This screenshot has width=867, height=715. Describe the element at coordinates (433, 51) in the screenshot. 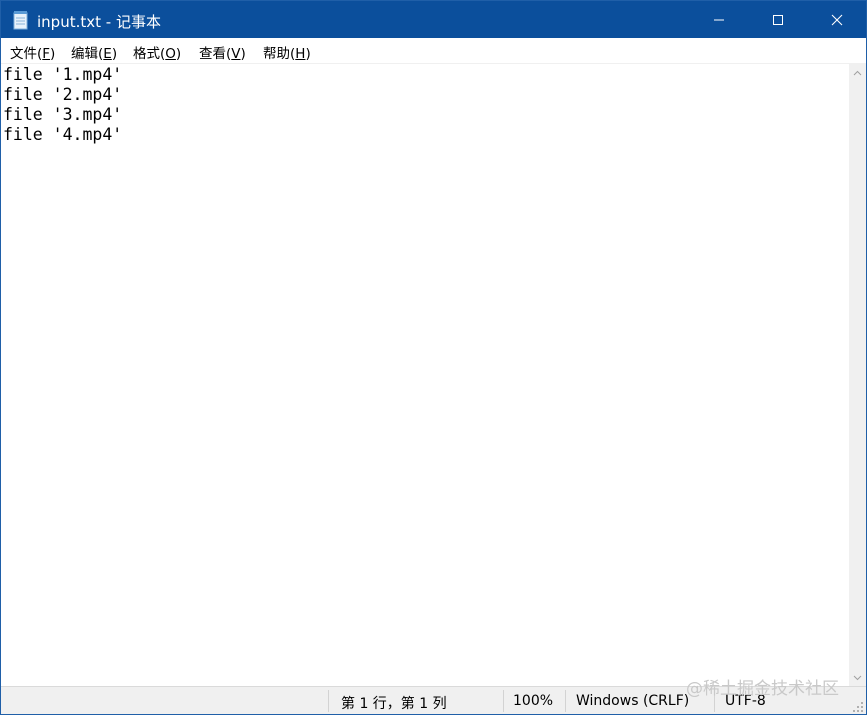

I see `menu-bar: 文件(F) 编辑(E) 格式(O) 查看(V) 帮助(H)` at that location.